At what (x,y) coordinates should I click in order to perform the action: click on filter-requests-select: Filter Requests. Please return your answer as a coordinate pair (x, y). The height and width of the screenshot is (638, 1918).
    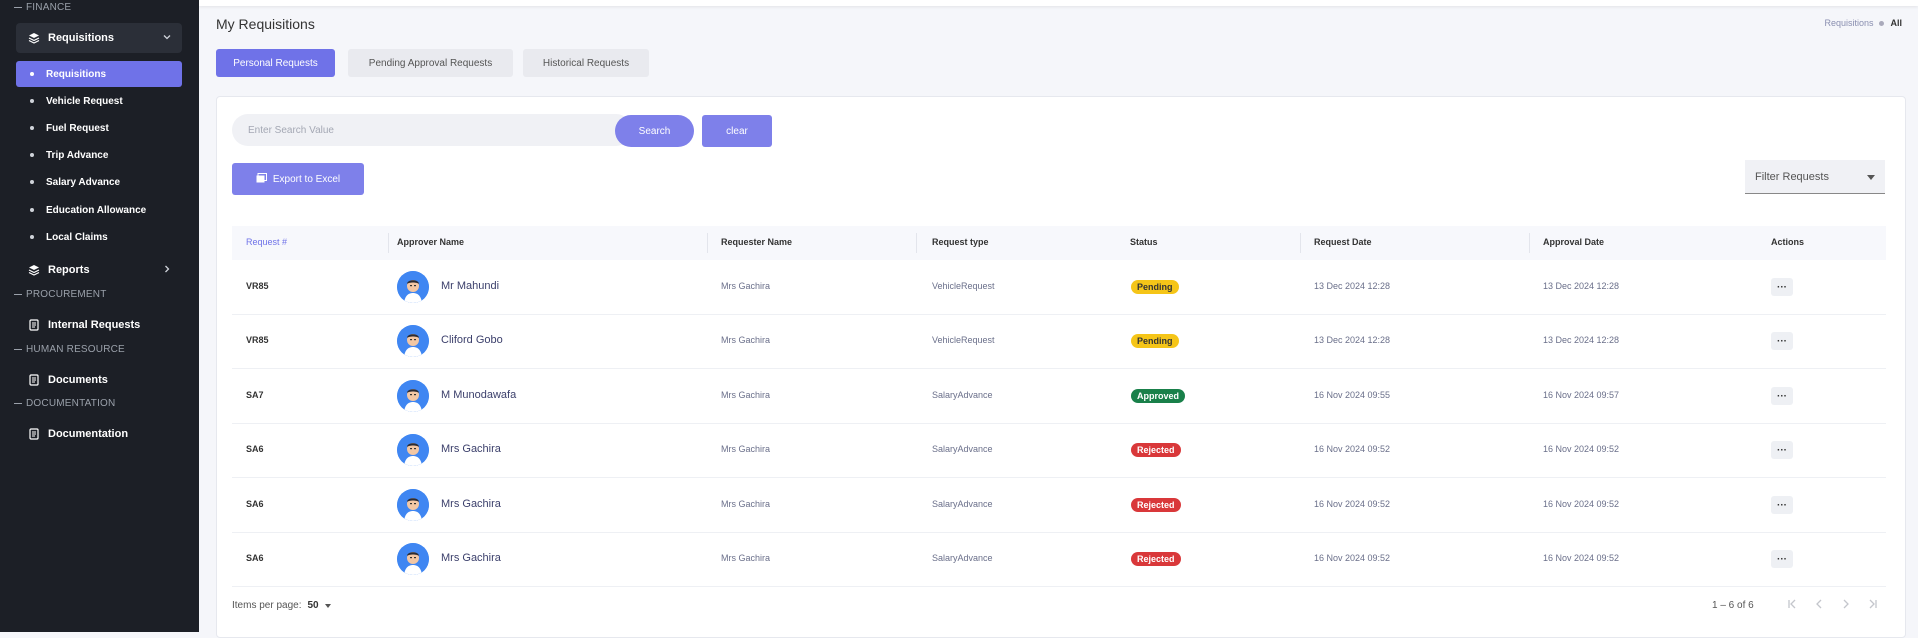
    Looking at the image, I should click on (1815, 177).